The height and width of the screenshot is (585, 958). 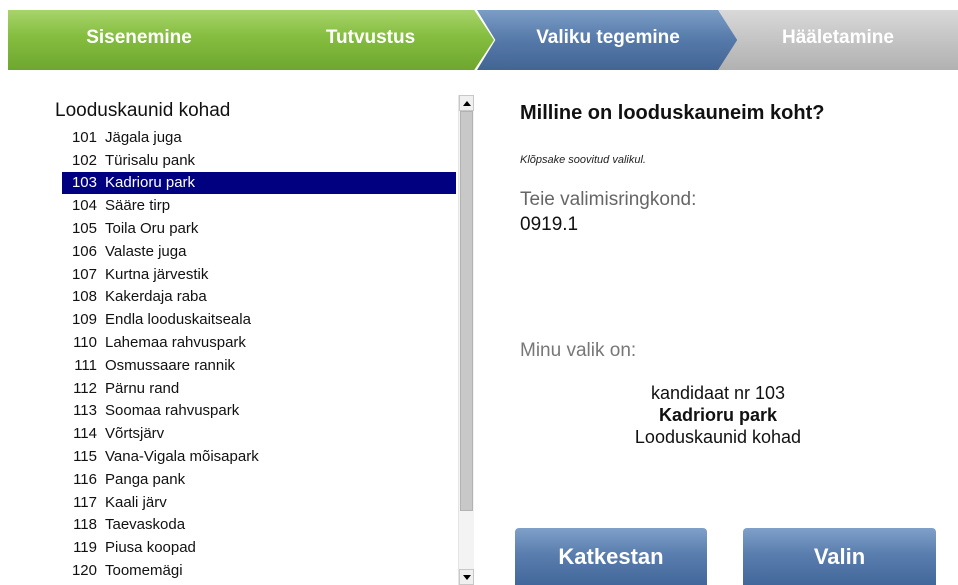 What do you see at coordinates (85, 479) in the screenshot?
I see `item-number: 116` at bounding box center [85, 479].